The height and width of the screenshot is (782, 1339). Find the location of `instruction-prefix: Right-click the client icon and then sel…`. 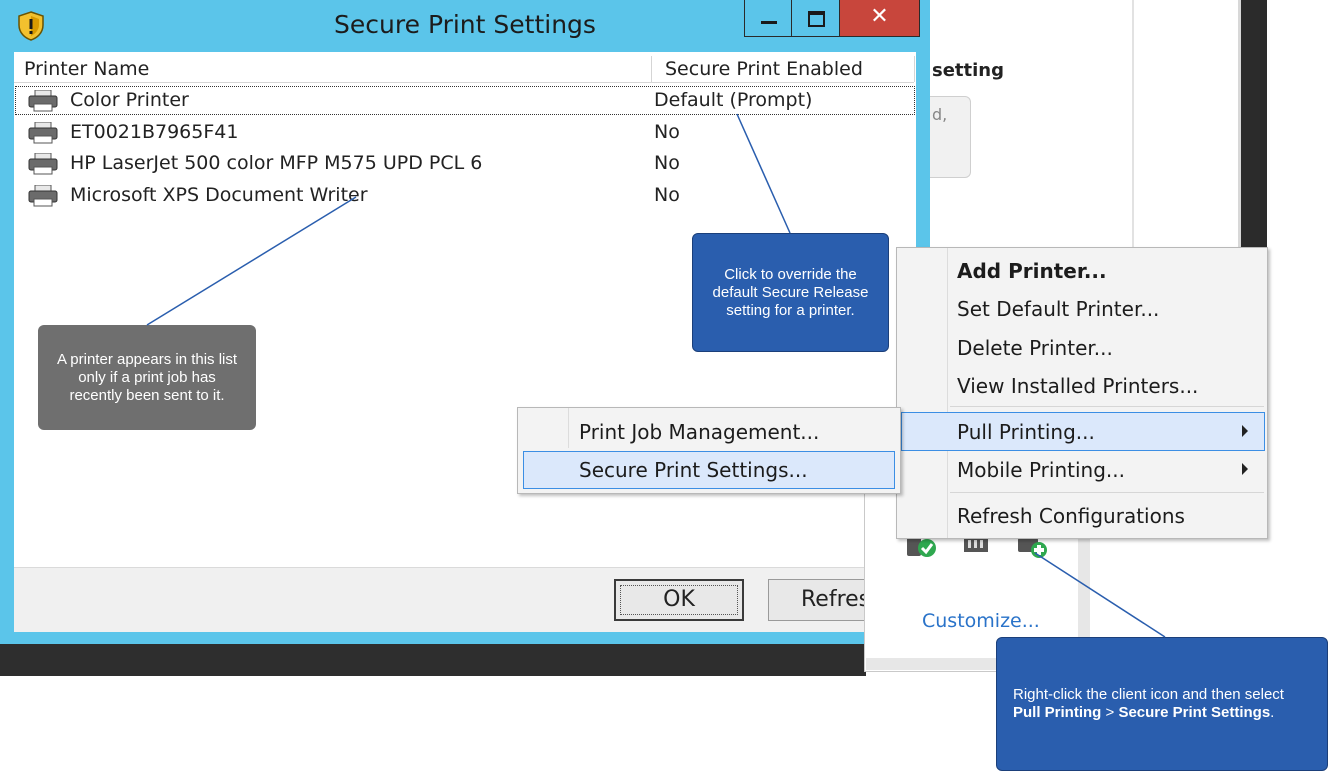

instruction-prefix: Right-click the client icon and then sel… is located at coordinates (1148, 694).